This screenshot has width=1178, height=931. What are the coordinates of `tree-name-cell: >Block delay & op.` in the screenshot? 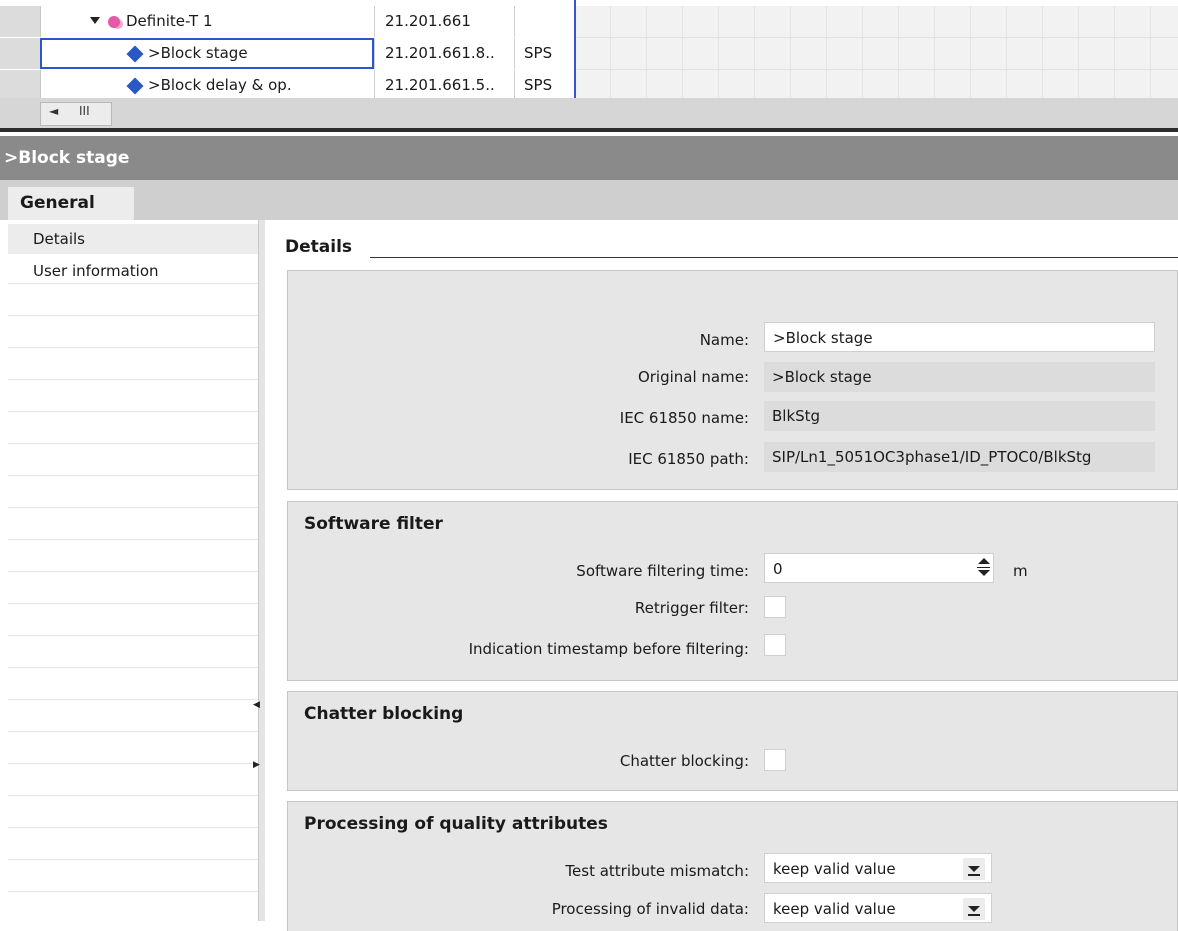 It's located at (207, 85).